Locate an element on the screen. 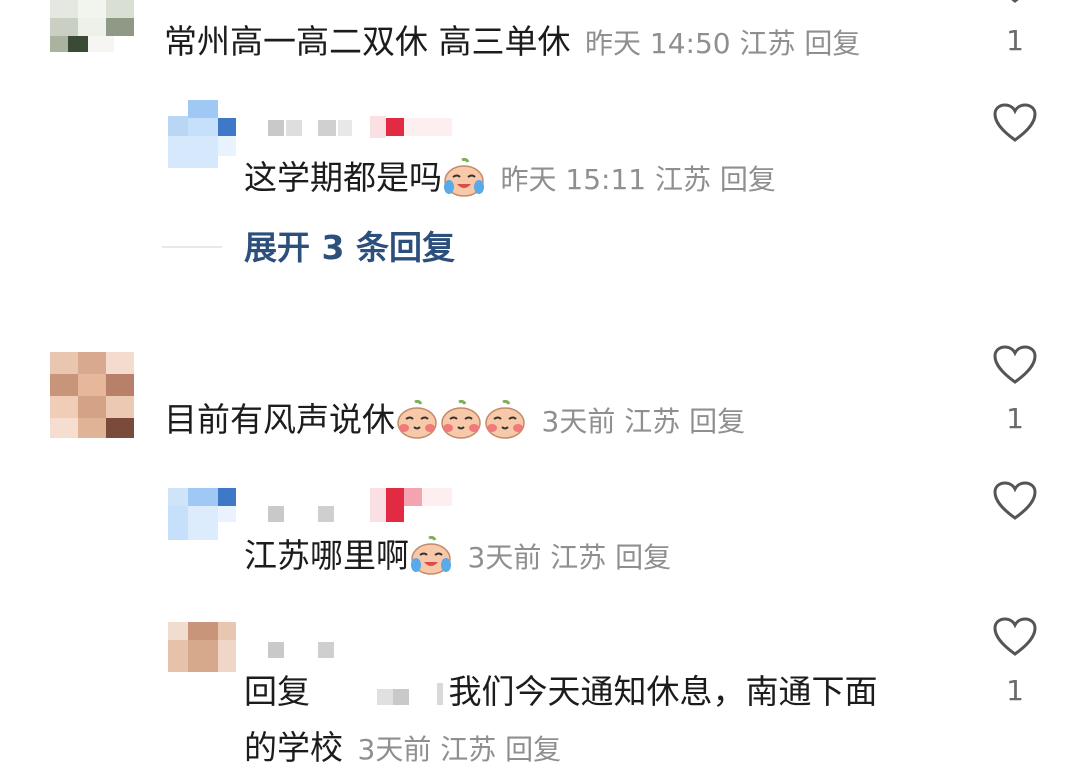 This screenshot has height=777, width=1080. comment-meta: 3天前 江苏 回复 is located at coordinates (644, 421).